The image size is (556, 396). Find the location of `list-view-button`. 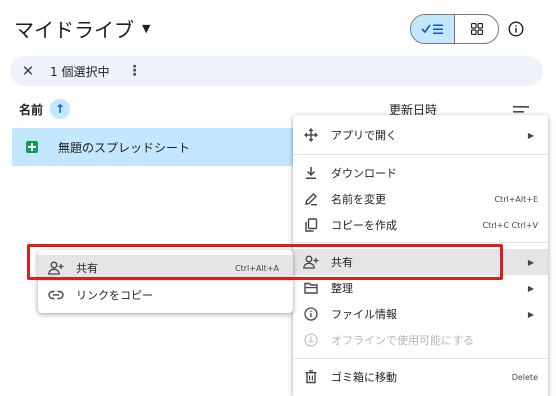

list-view-button is located at coordinates (433, 29).